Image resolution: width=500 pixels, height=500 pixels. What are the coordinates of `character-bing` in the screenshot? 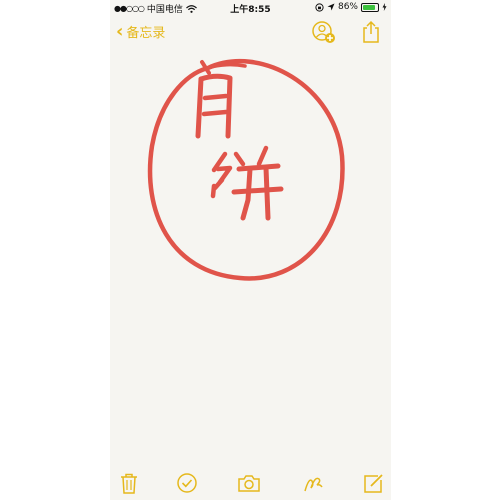 It's located at (247, 183).